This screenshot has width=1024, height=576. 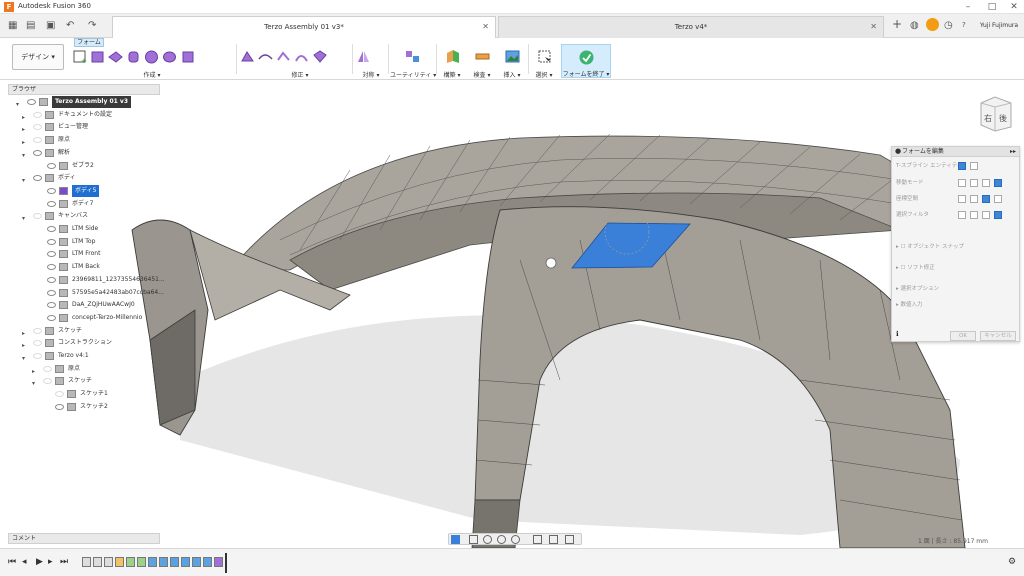 What do you see at coordinates (512, 56) in the screenshot?
I see `insert-image-icon` at bounding box center [512, 56].